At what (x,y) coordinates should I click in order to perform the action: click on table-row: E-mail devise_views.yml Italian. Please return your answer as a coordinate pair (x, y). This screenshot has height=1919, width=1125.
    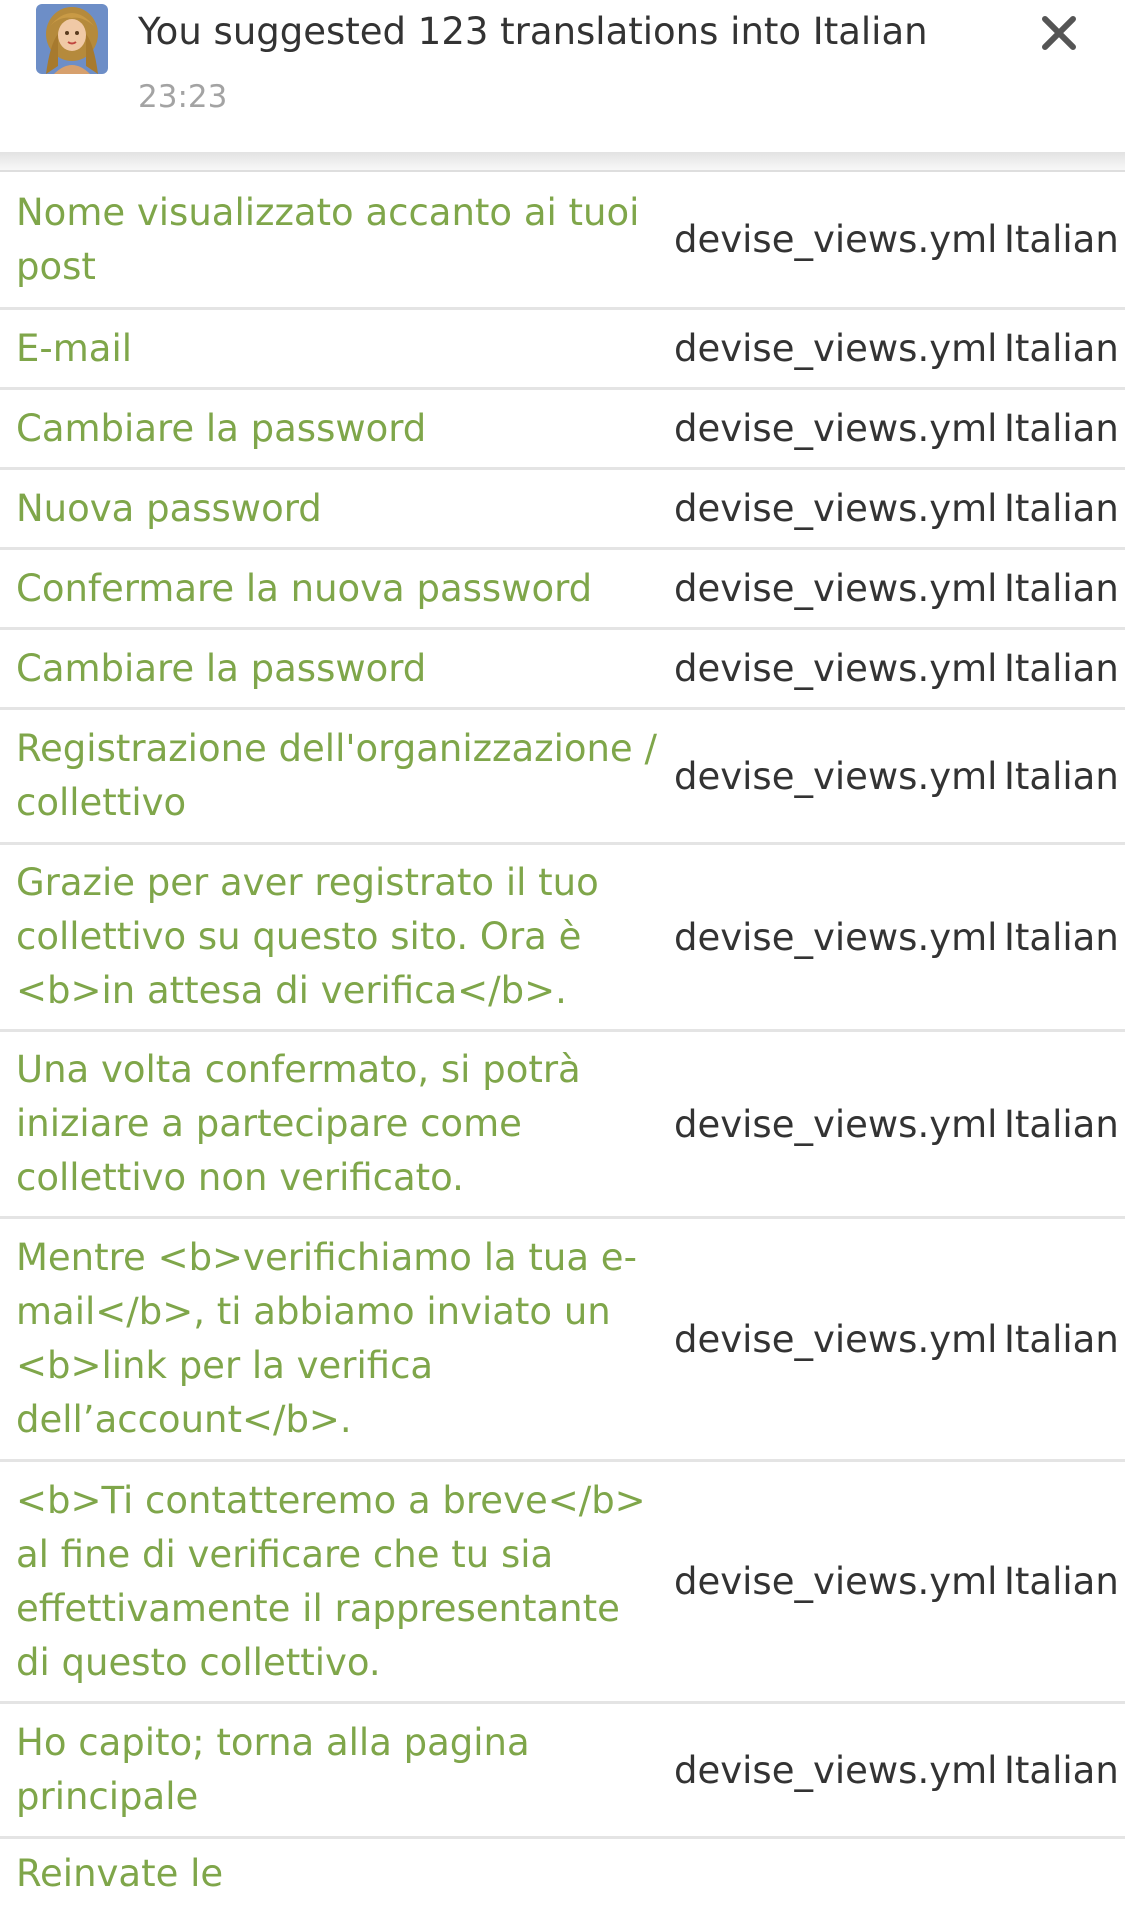
    Looking at the image, I should click on (562, 350).